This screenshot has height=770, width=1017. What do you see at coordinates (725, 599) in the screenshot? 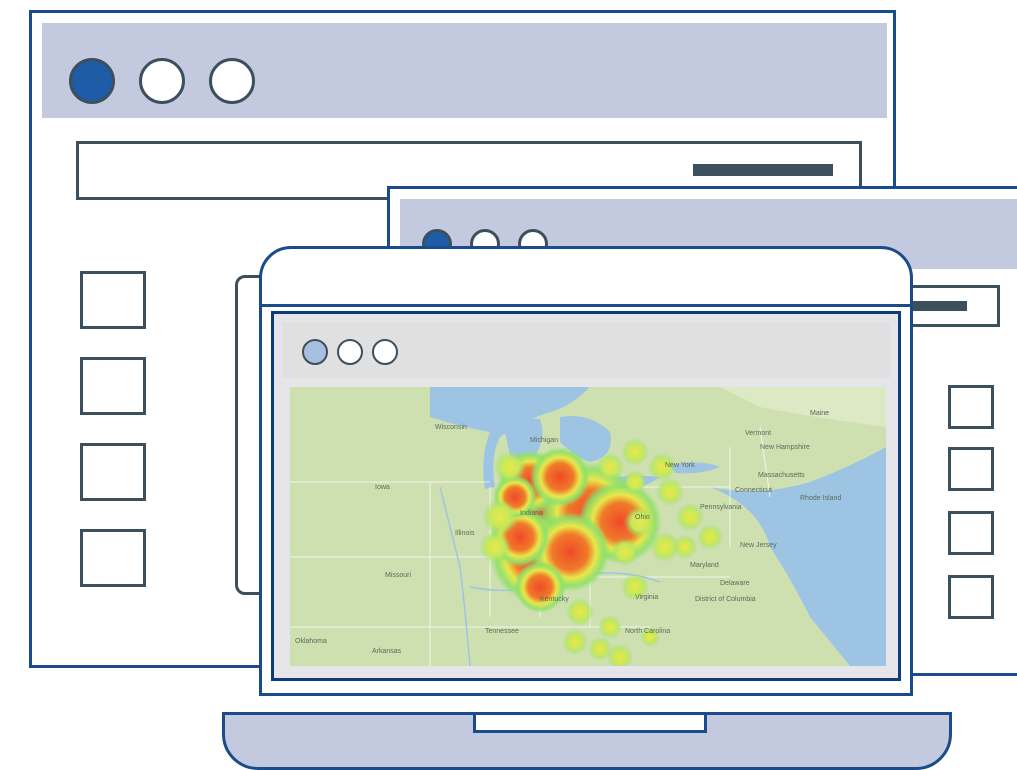
I see `map-label: District of Columbia` at bounding box center [725, 599].